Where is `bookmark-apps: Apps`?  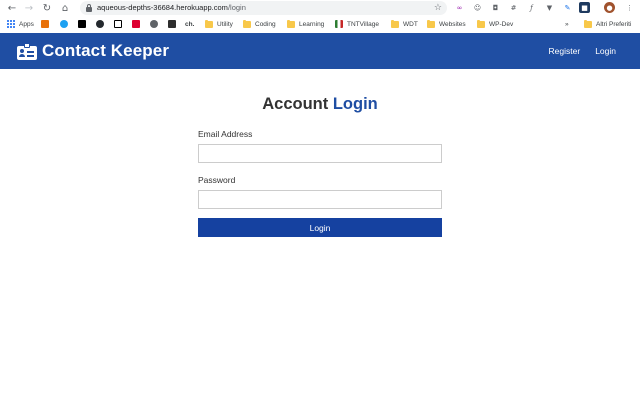 bookmark-apps: Apps is located at coordinates (20, 24).